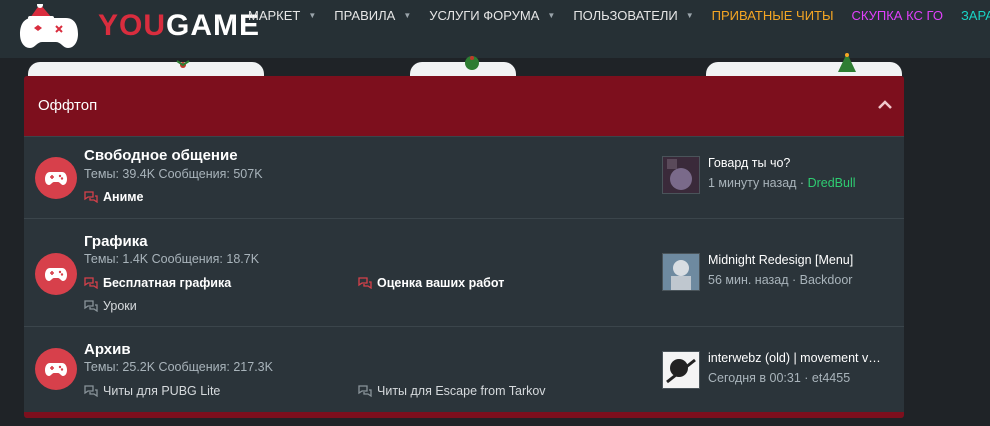  What do you see at coordinates (472, 63) in the screenshot?
I see `wreath-decoration-icon` at bounding box center [472, 63].